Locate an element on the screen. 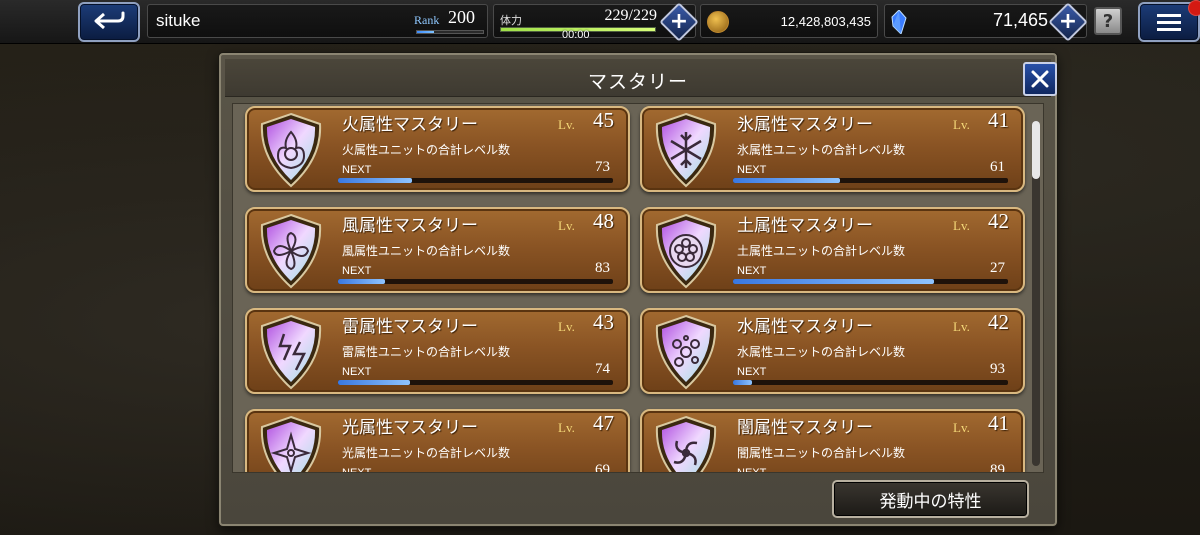  close-button is located at coordinates (1040, 79).